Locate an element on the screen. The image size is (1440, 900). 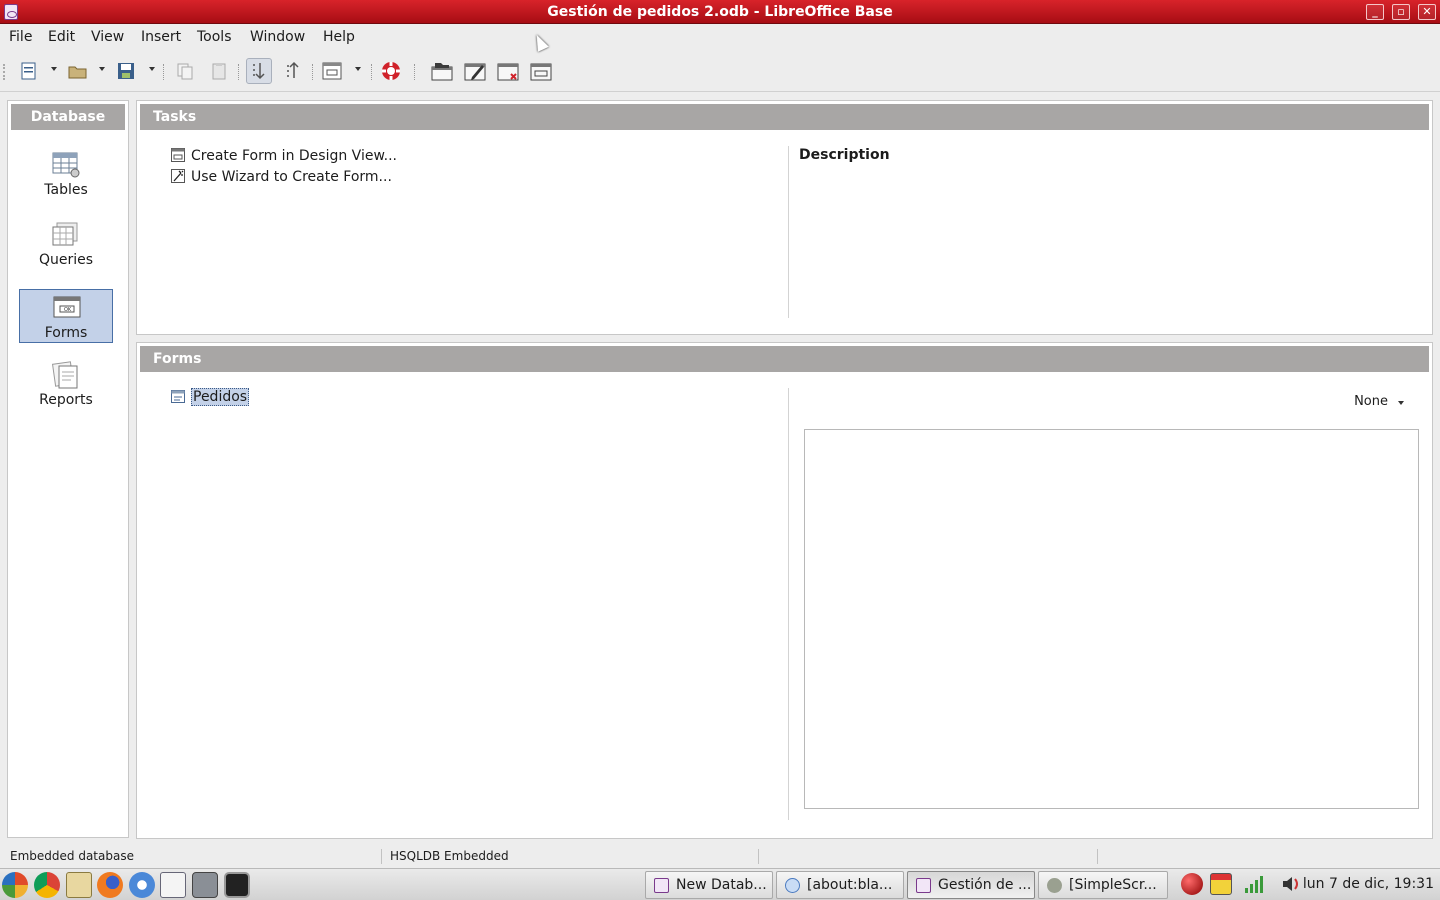
open-folder-icon is located at coordinates (78, 71).